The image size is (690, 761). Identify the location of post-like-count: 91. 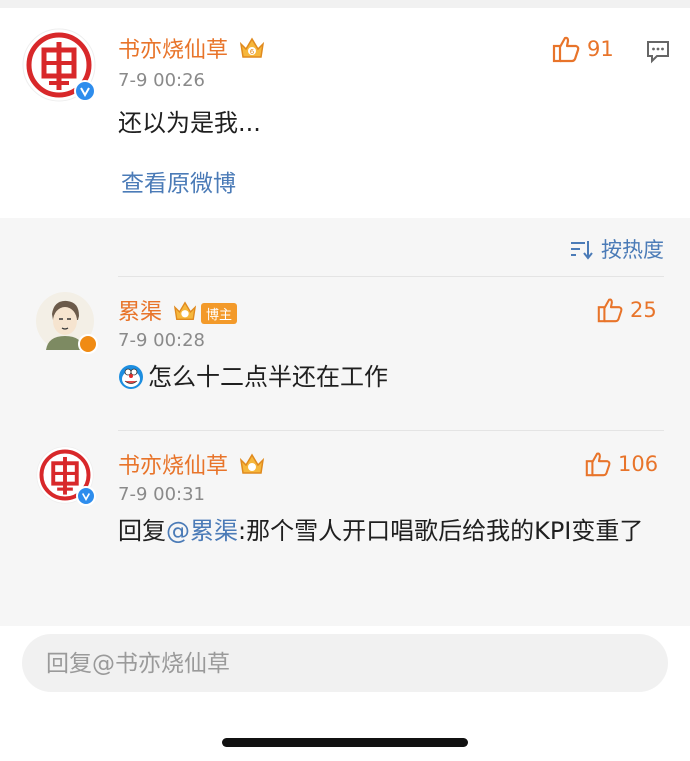
(600, 49).